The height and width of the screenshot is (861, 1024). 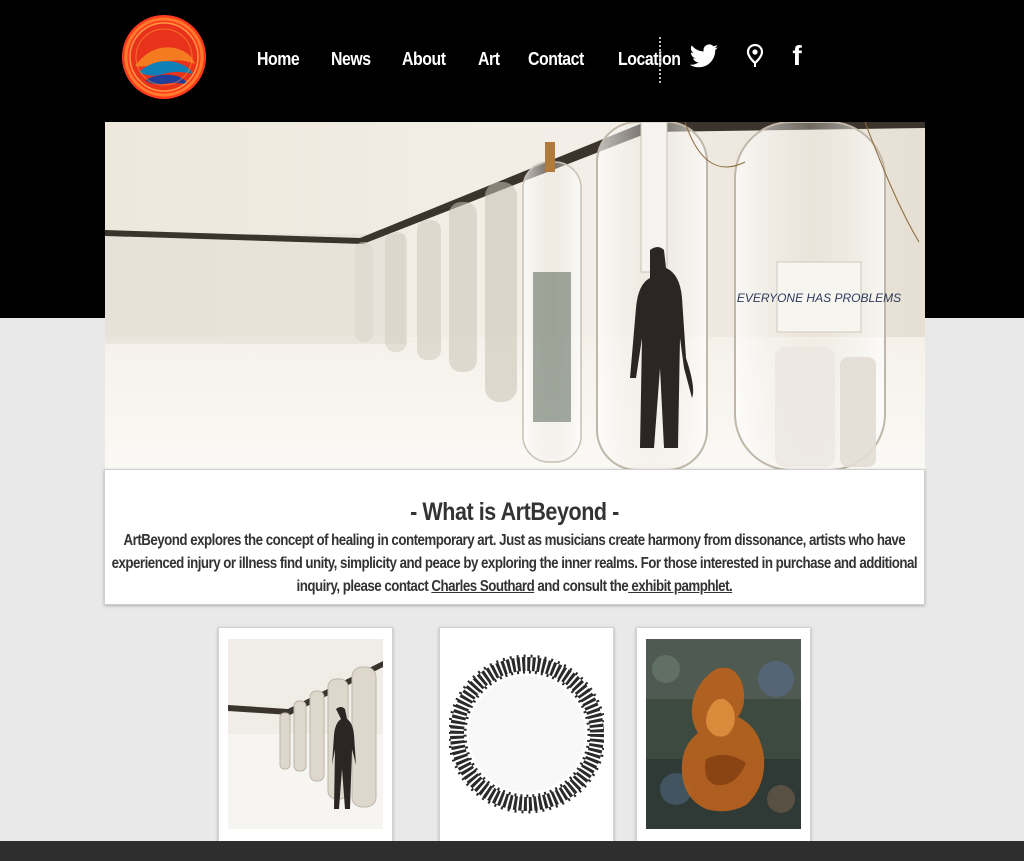 I want to click on nav-contact: Contact, so click(x=556, y=59).